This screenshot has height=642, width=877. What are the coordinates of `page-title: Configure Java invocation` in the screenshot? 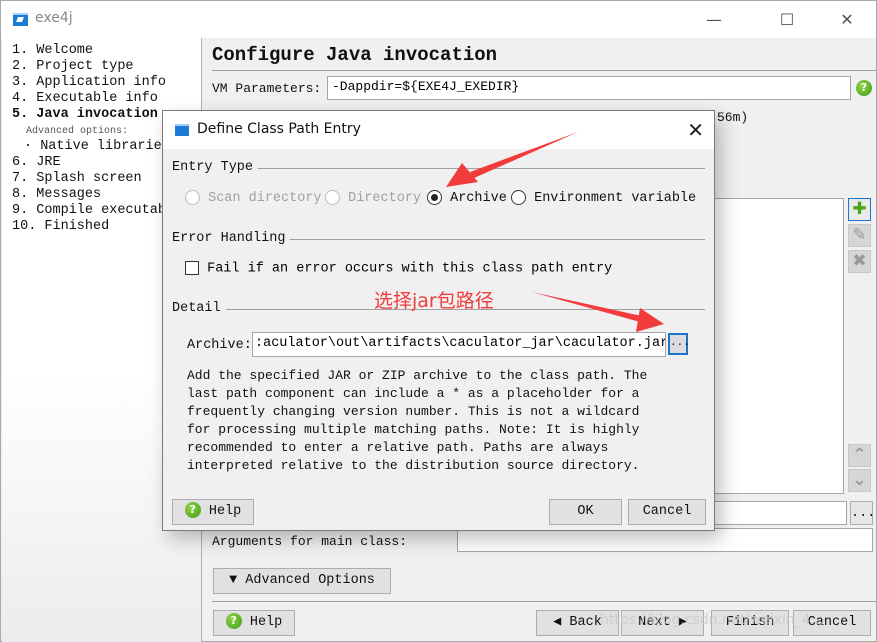 It's located at (355, 55).